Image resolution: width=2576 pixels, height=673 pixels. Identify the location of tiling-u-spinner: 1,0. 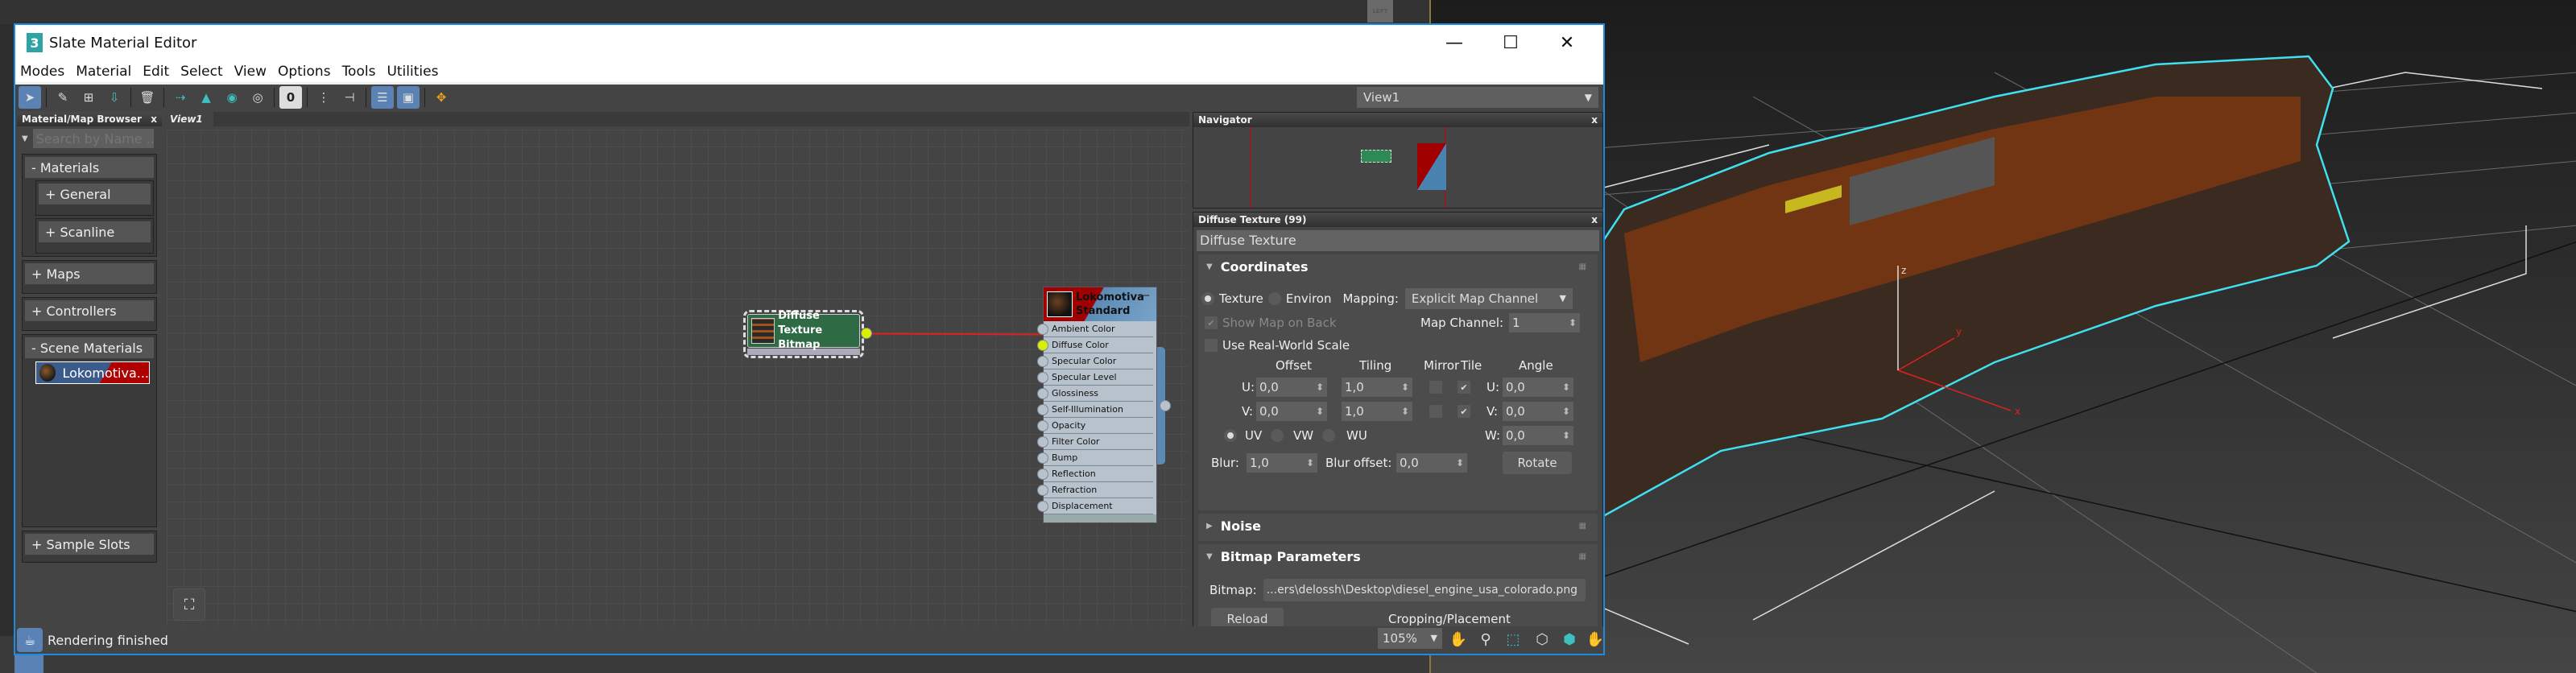
(1377, 387).